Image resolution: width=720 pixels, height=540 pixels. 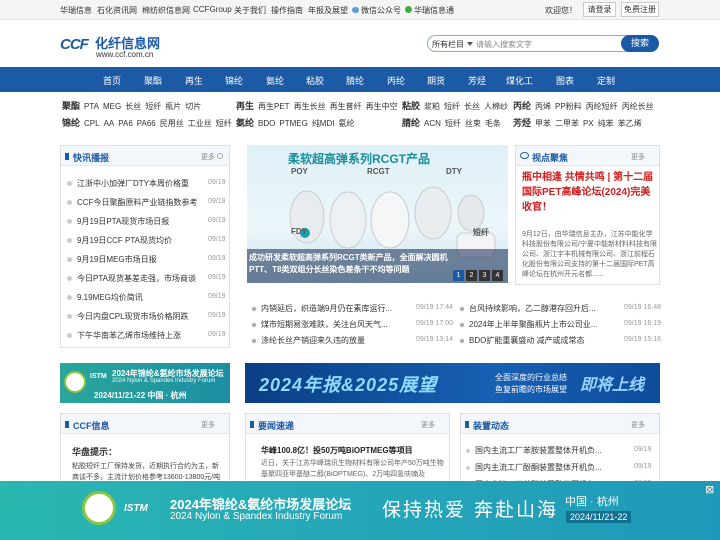 What do you see at coordinates (432, 123) in the screenshot?
I see `category-link: ACN` at bounding box center [432, 123].